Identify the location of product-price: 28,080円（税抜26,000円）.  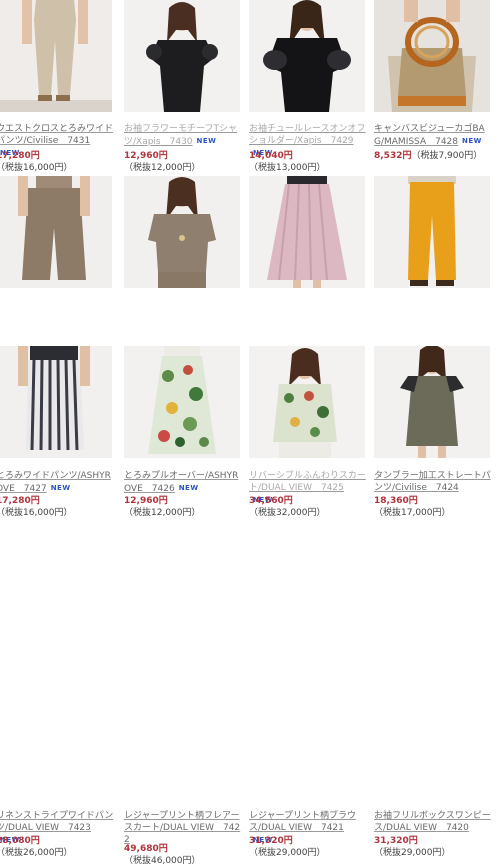
(36, 847).